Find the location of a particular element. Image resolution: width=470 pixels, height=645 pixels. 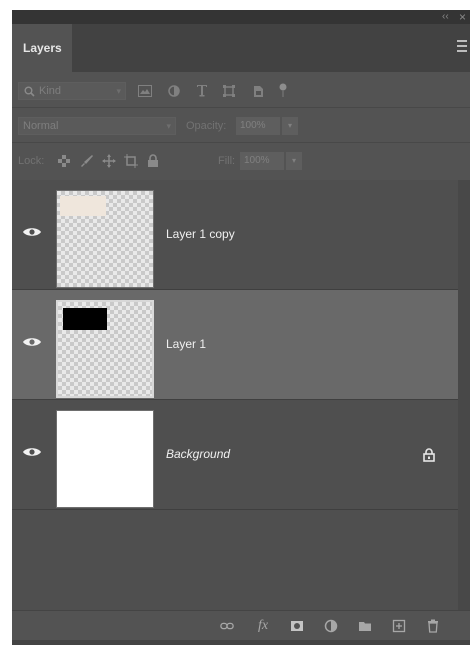

fill-input: 100% is located at coordinates (262, 161).